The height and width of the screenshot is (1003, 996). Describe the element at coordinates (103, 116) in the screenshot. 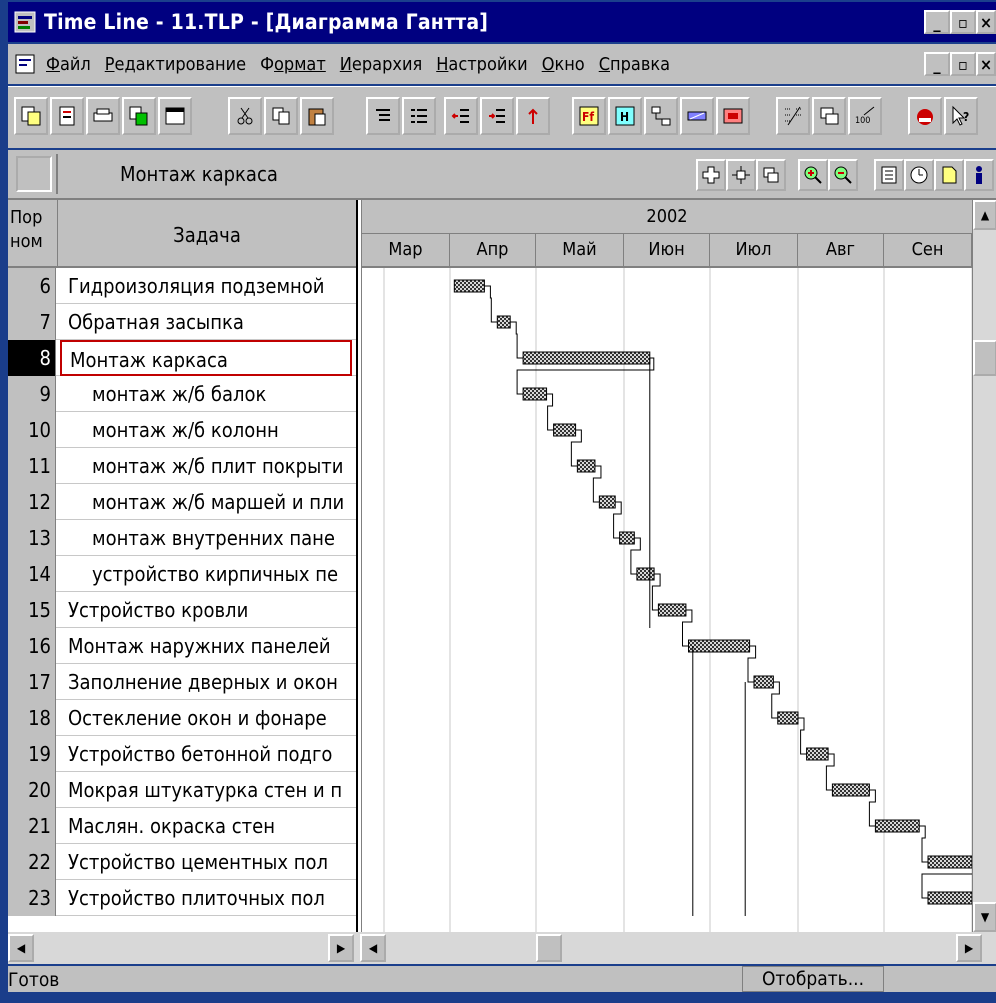

I see `print-button` at that location.